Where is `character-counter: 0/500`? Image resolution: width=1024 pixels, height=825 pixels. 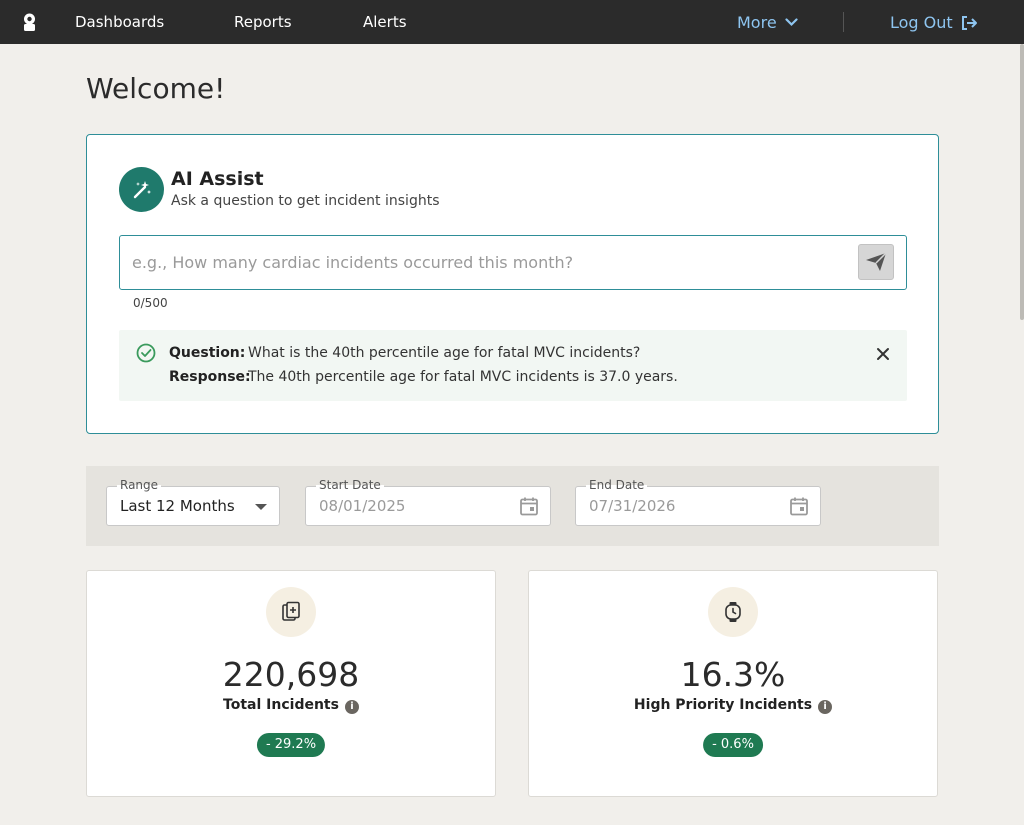
character-counter: 0/500 is located at coordinates (150, 303).